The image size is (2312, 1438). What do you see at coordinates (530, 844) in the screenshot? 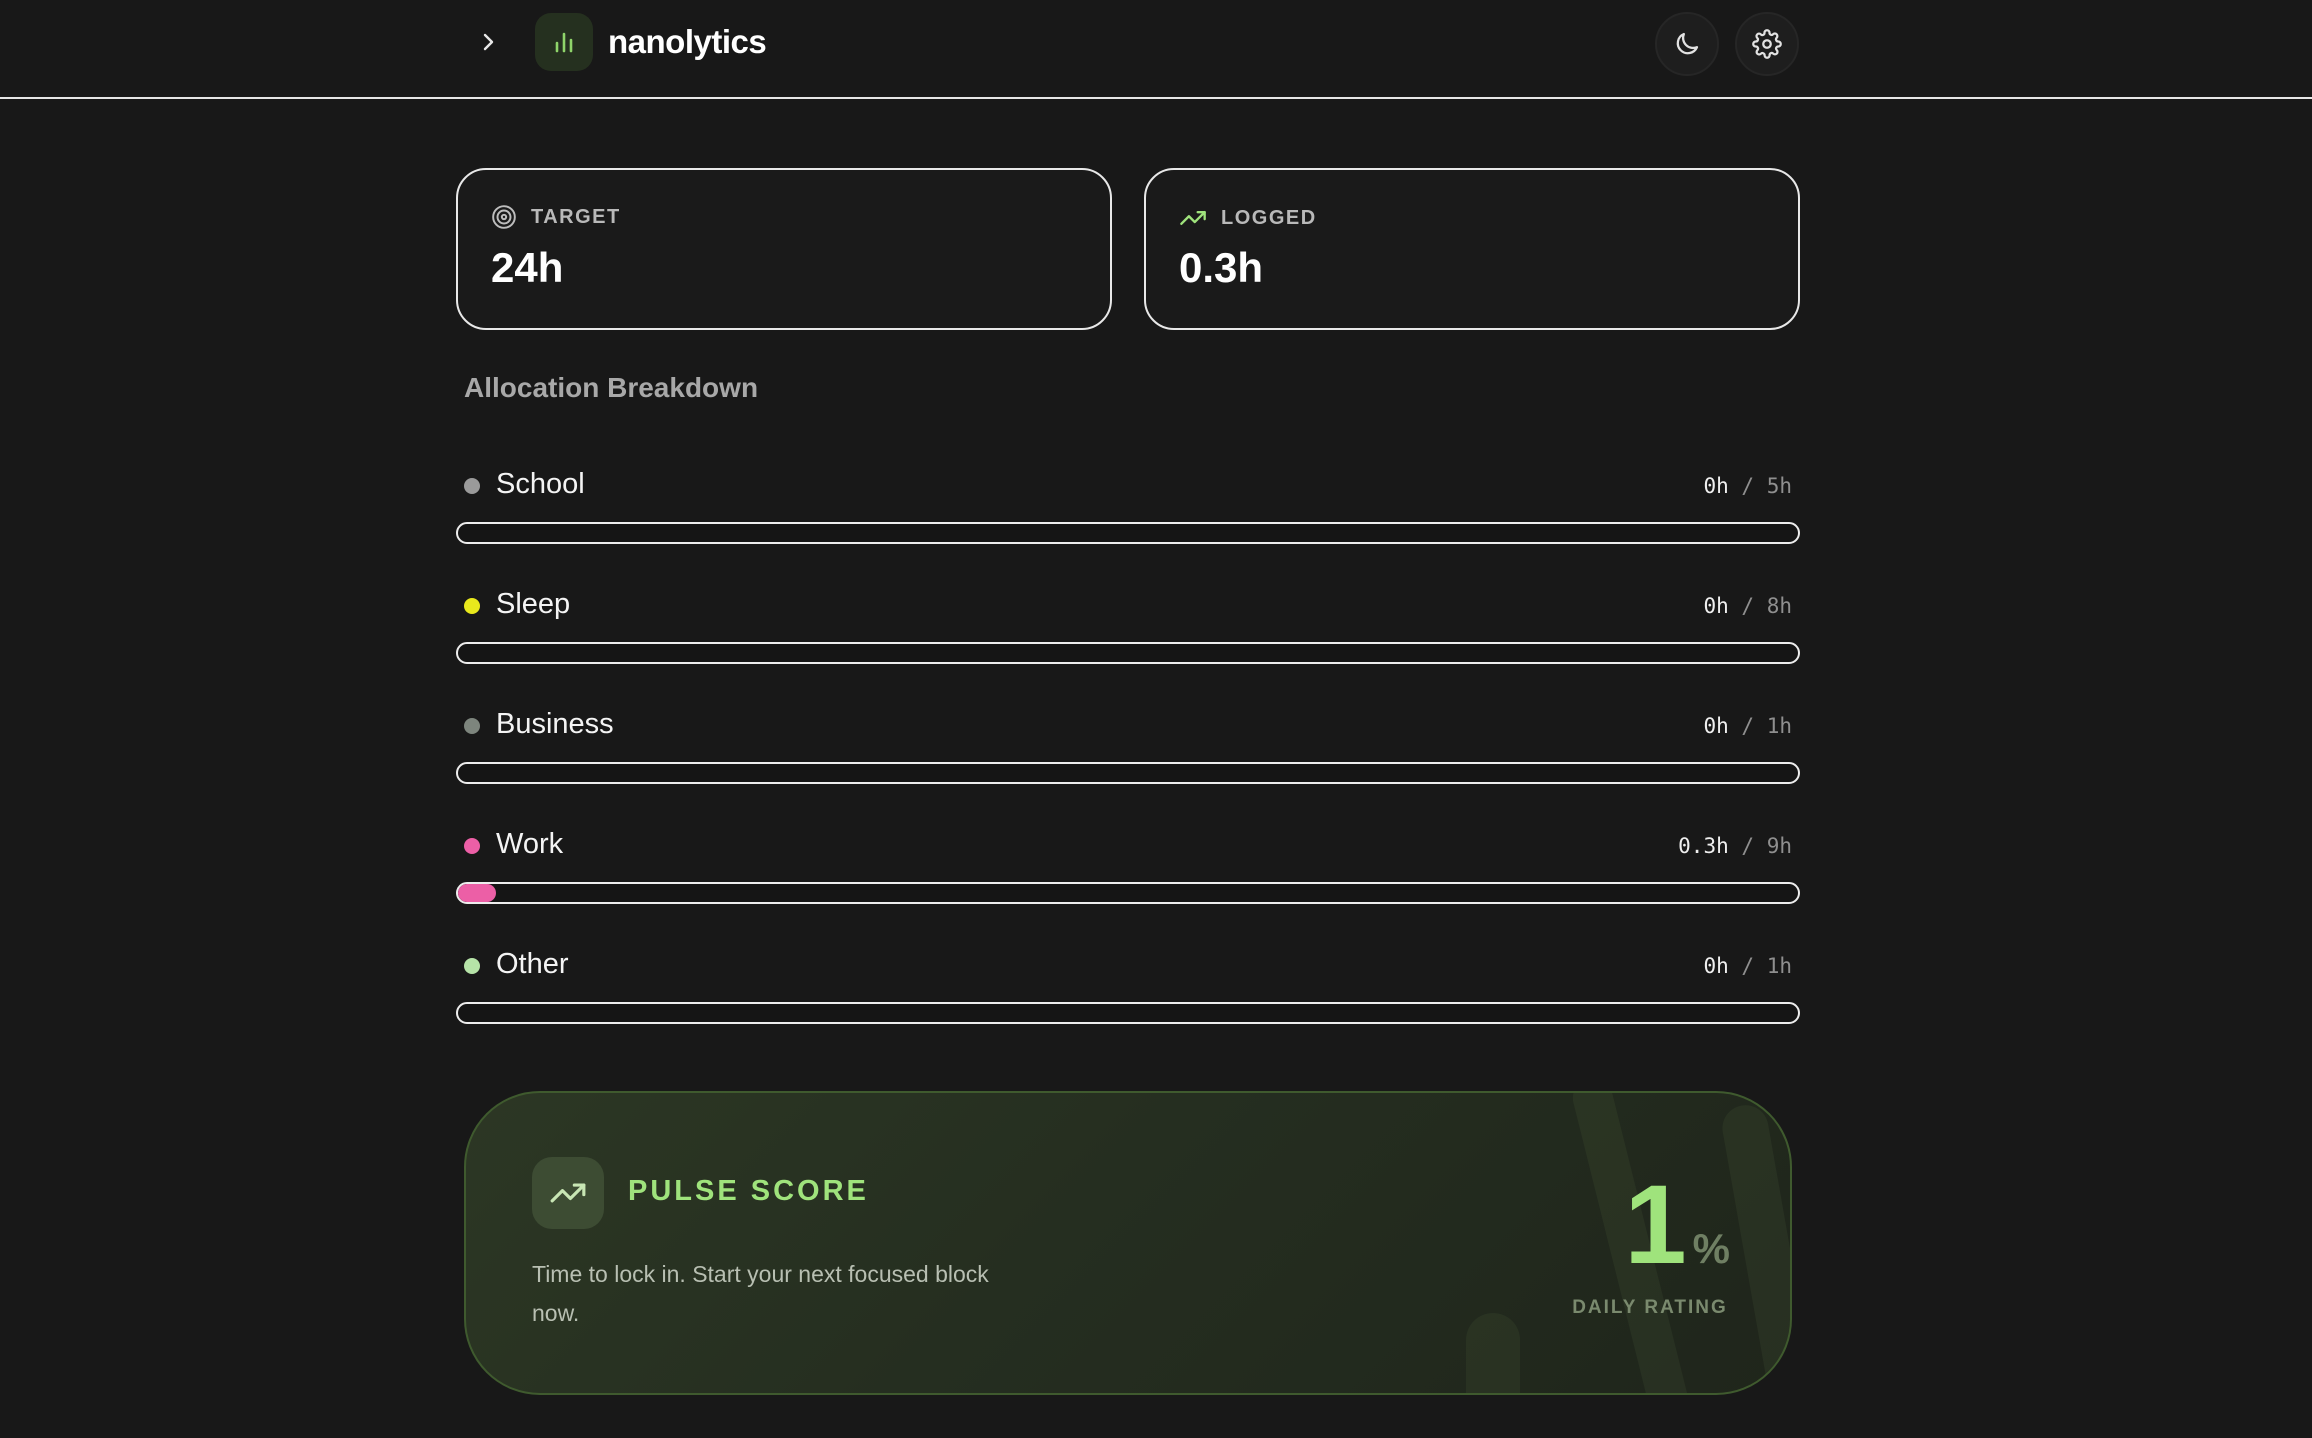
I see `category-name: Work` at bounding box center [530, 844].